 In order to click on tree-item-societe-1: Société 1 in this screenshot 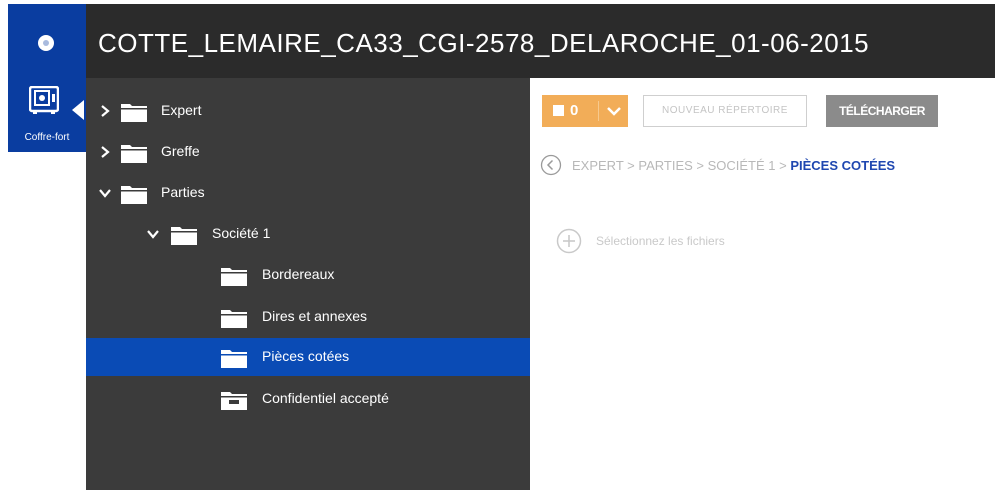, I will do `click(308, 234)`.